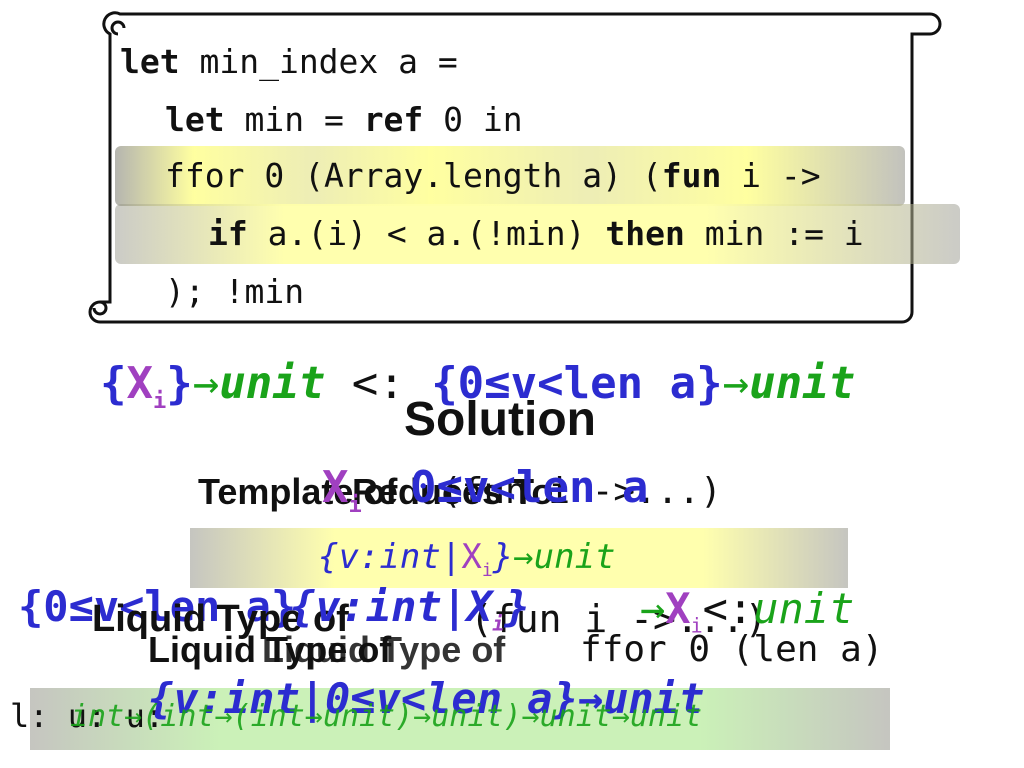 The height and width of the screenshot is (768, 1024). I want to click on liquid-type-ffor-call: ffor 0 (len a), so click(732, 649).